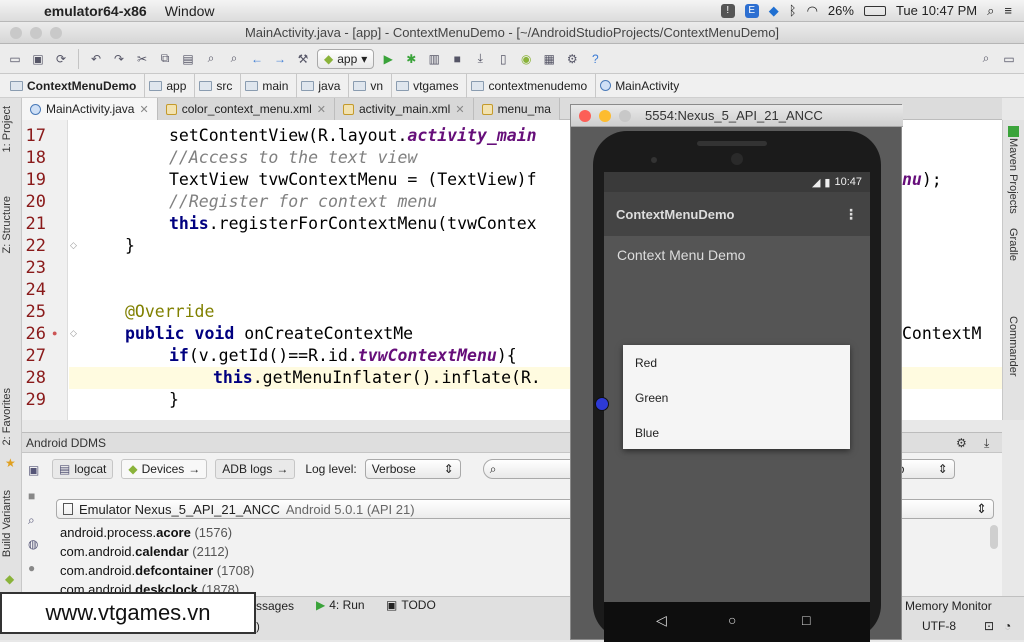 The image size is (1024, 642). What do you see at coordinates (144, 551) in the screenshot?
I see `list-item: com.android.calendar (2112)` at bounding box center [144, 551].